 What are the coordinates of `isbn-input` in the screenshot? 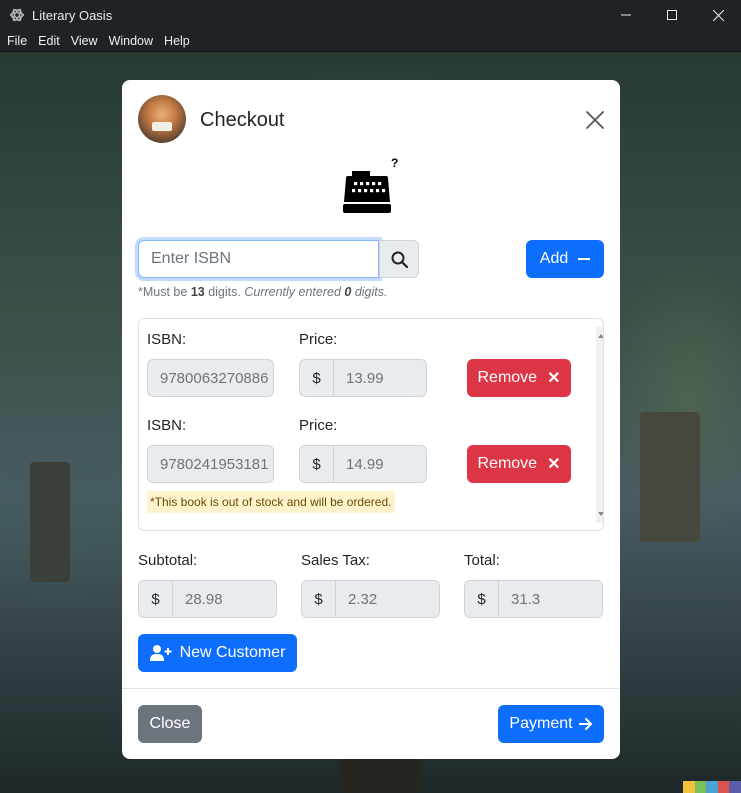 It's located at (258, 259).